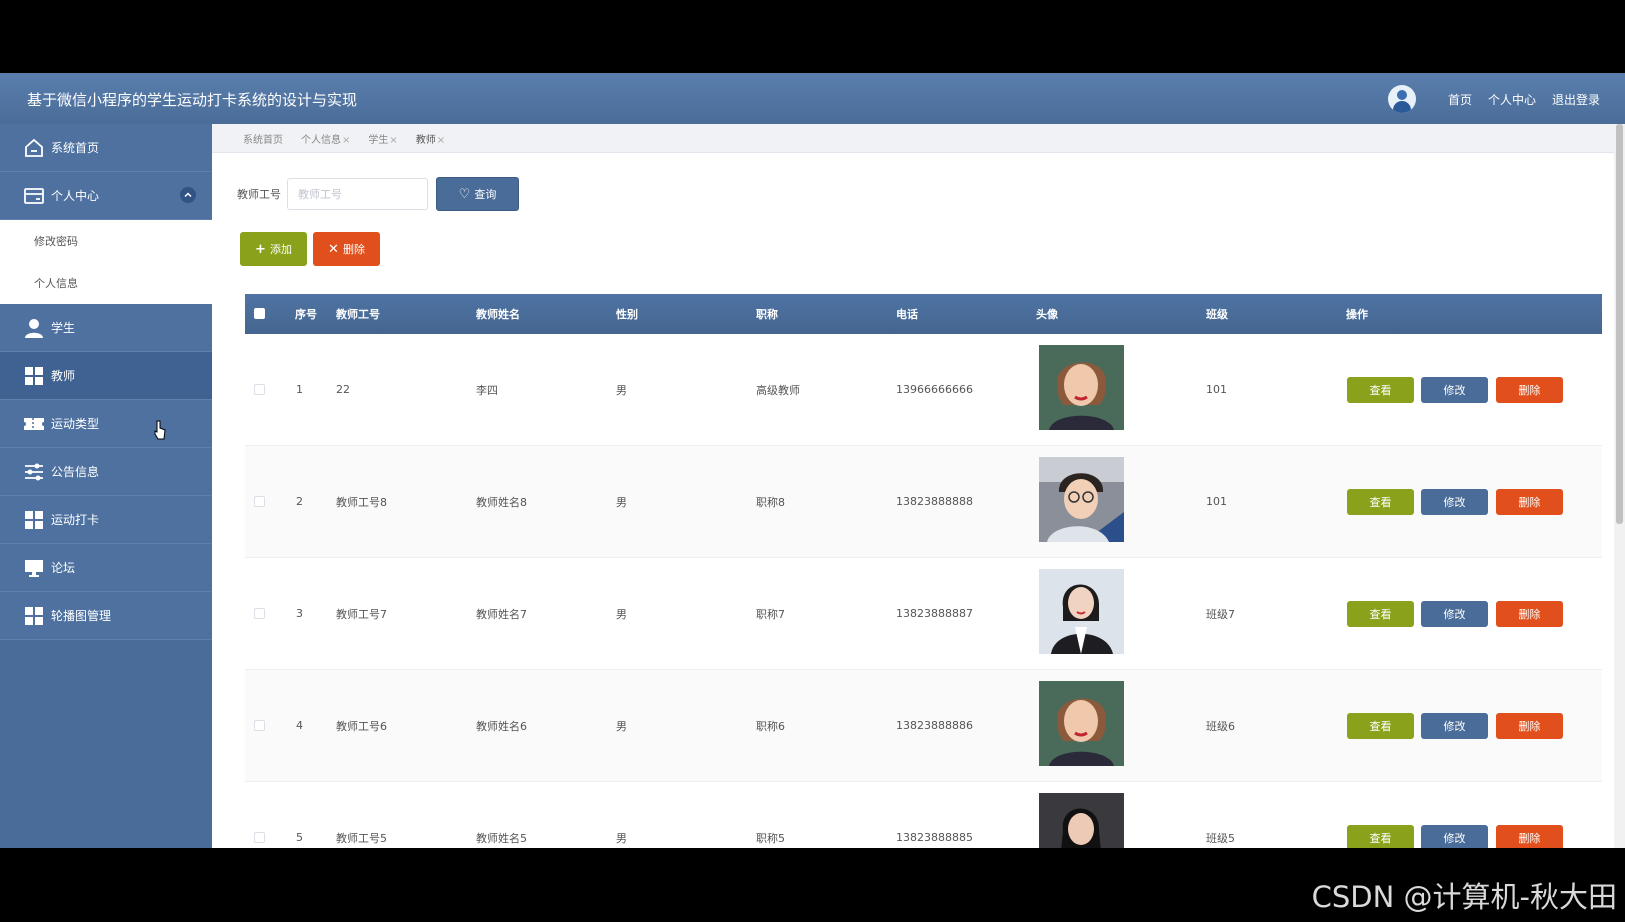  I want to click on sidebar-item-carousel: 轮播图管理, so click(106, 616).